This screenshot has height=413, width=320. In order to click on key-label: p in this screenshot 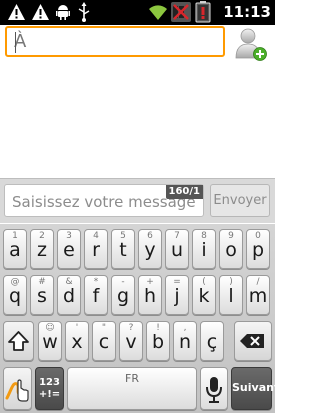, I will do `click(258, 250)`.